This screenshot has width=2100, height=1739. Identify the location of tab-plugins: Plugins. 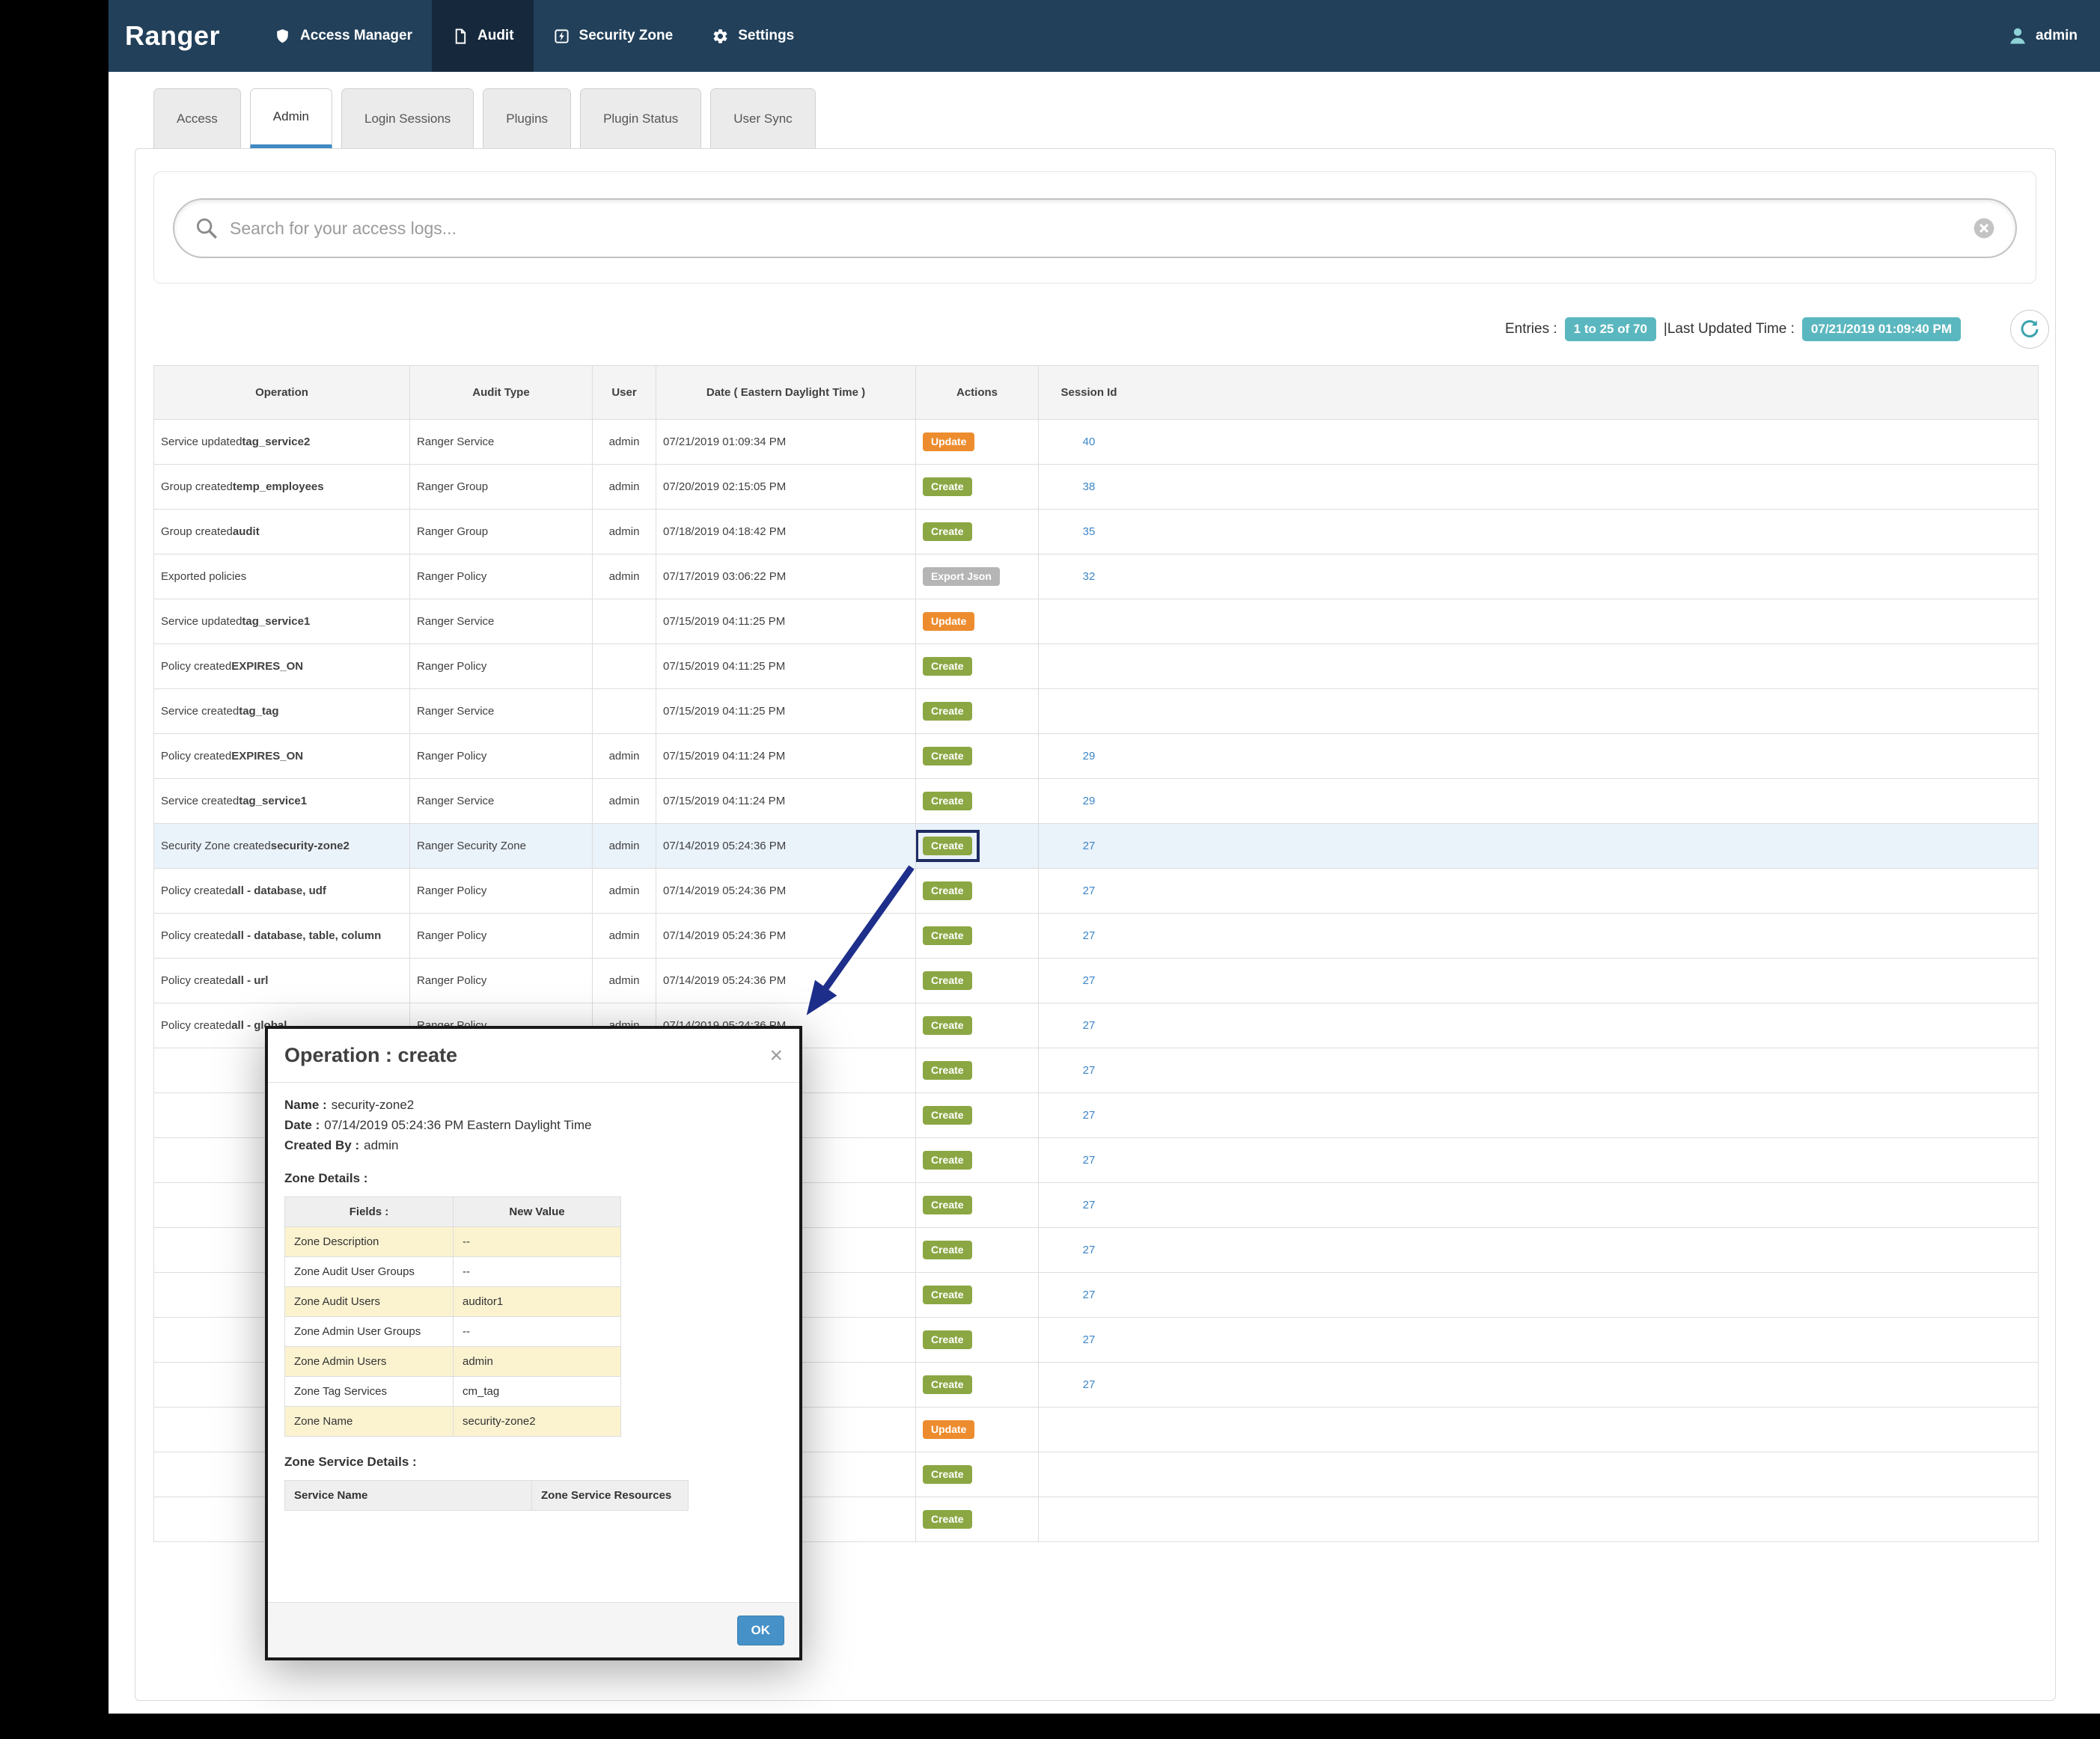
(527, 118).